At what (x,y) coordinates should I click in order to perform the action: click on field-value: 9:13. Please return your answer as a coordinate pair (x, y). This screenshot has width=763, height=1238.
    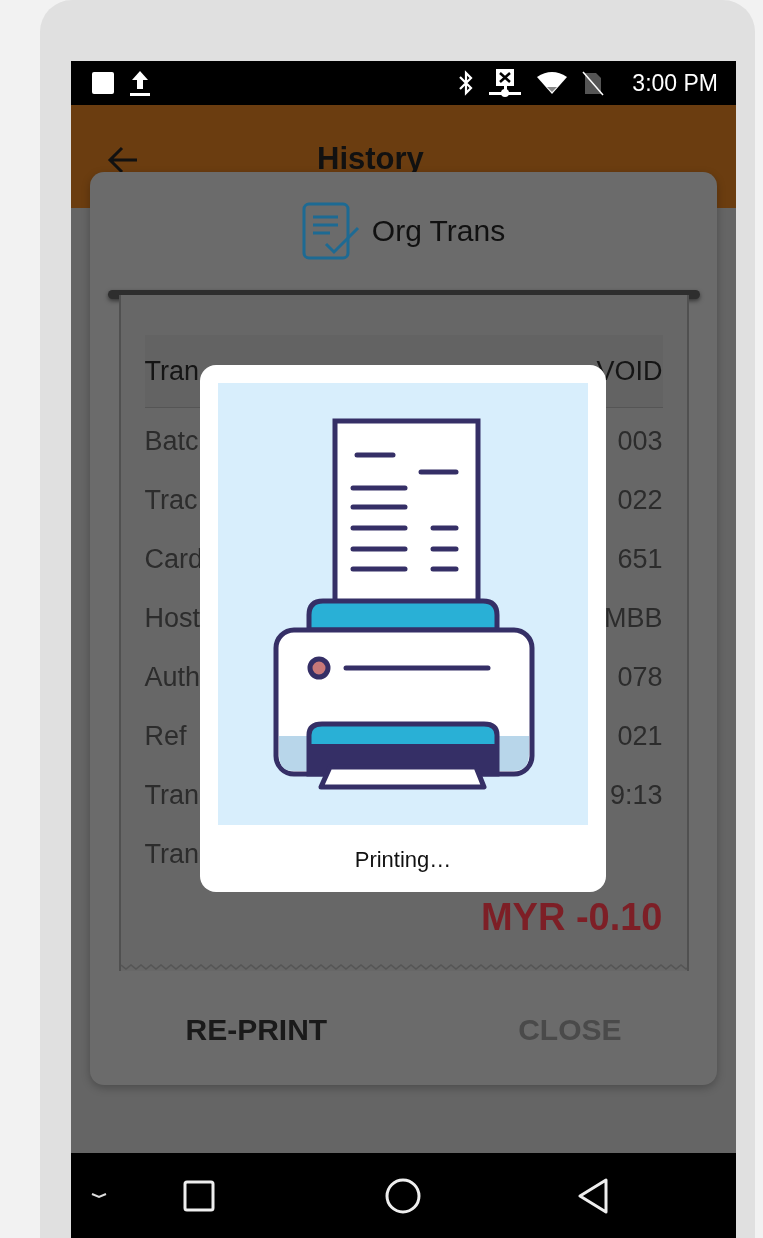
    Looking at the image, I should click on (636, 795).